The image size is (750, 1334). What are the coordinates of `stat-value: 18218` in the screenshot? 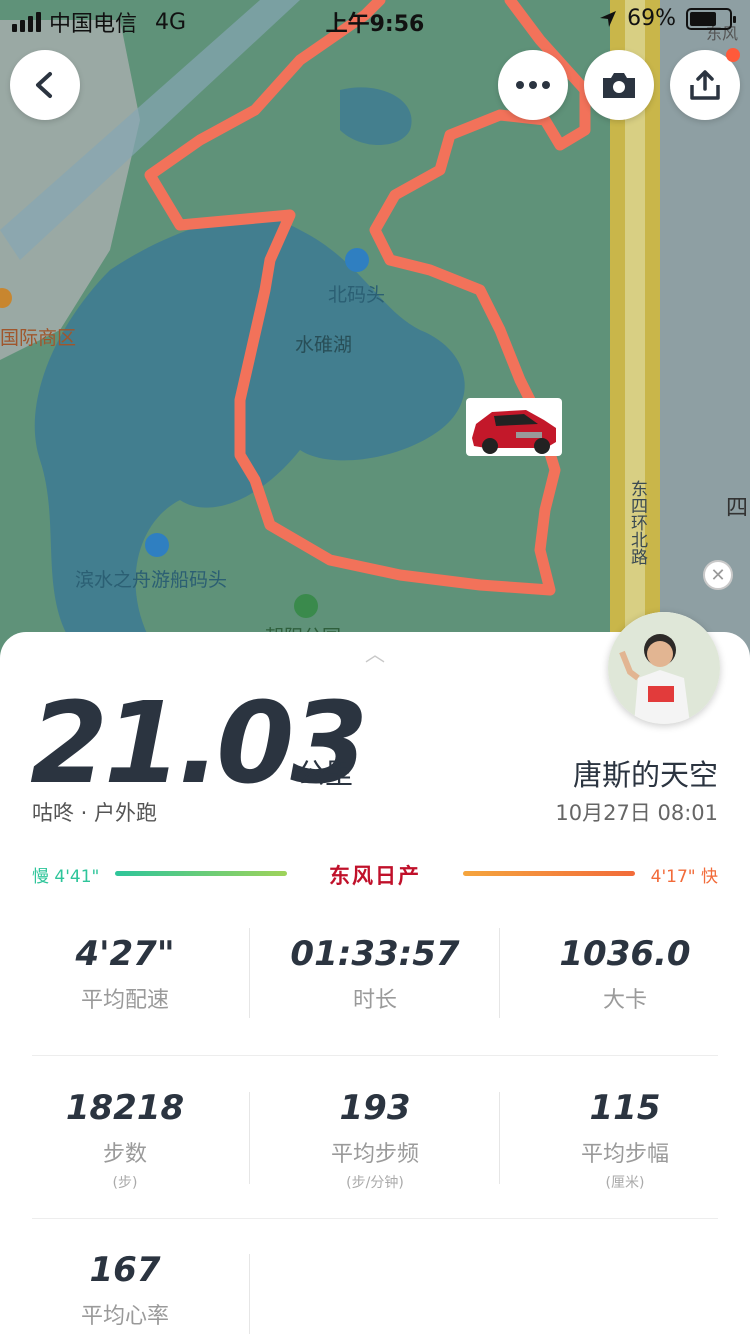 It's located at (125, 1108).